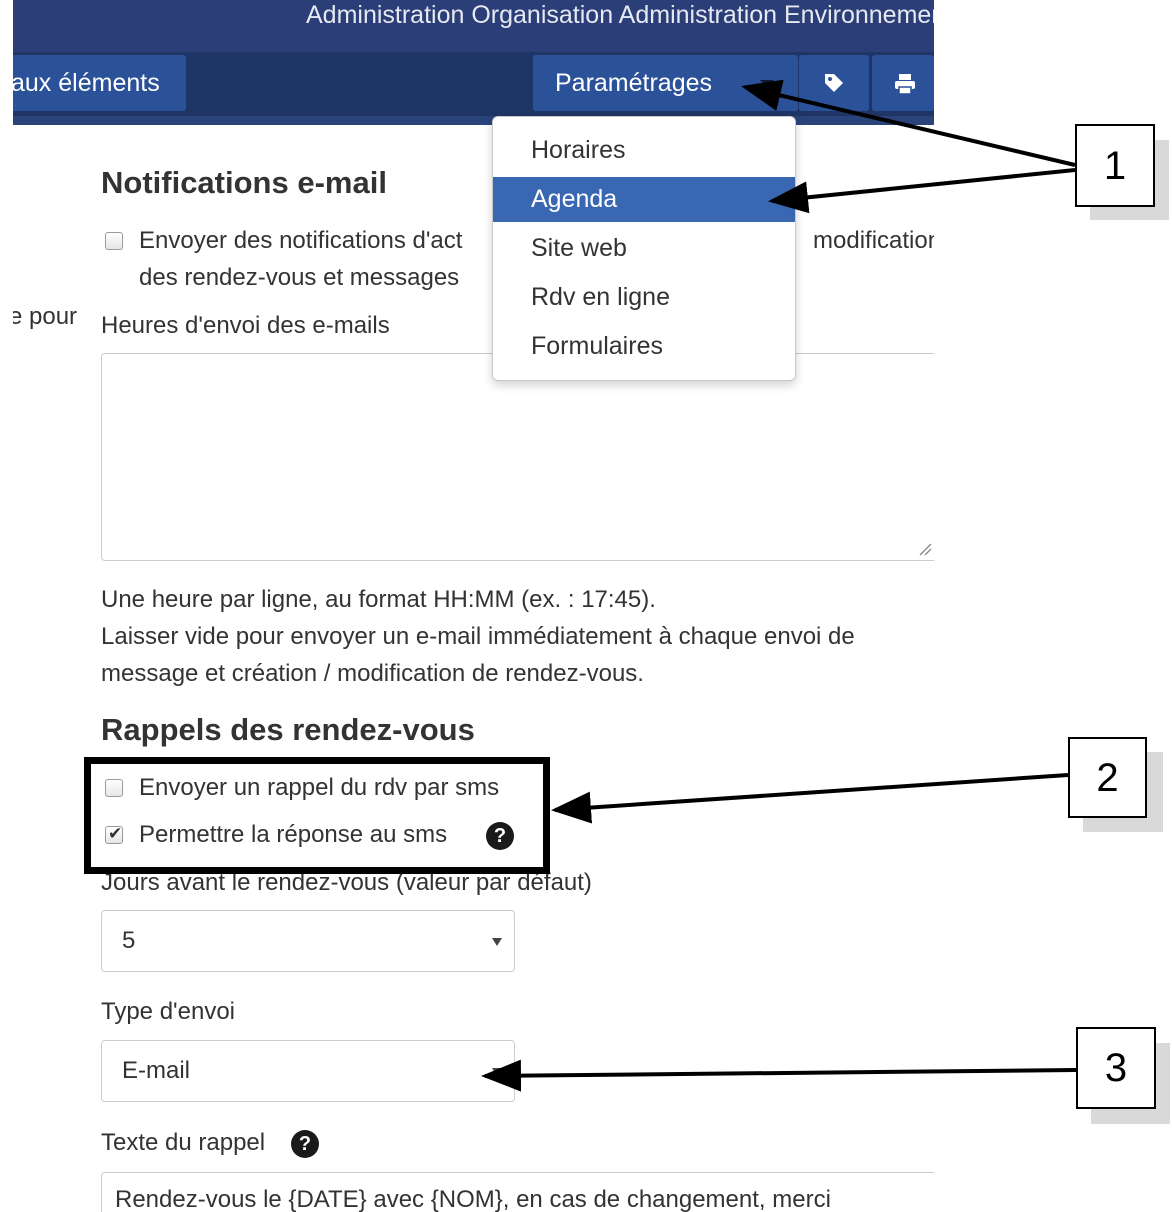 This screenshot has height=1212, width=1172. What do you see at coordinates (908, 123) in the screenshot?
I see `arrow-1a` at bounding box center [908, 123].